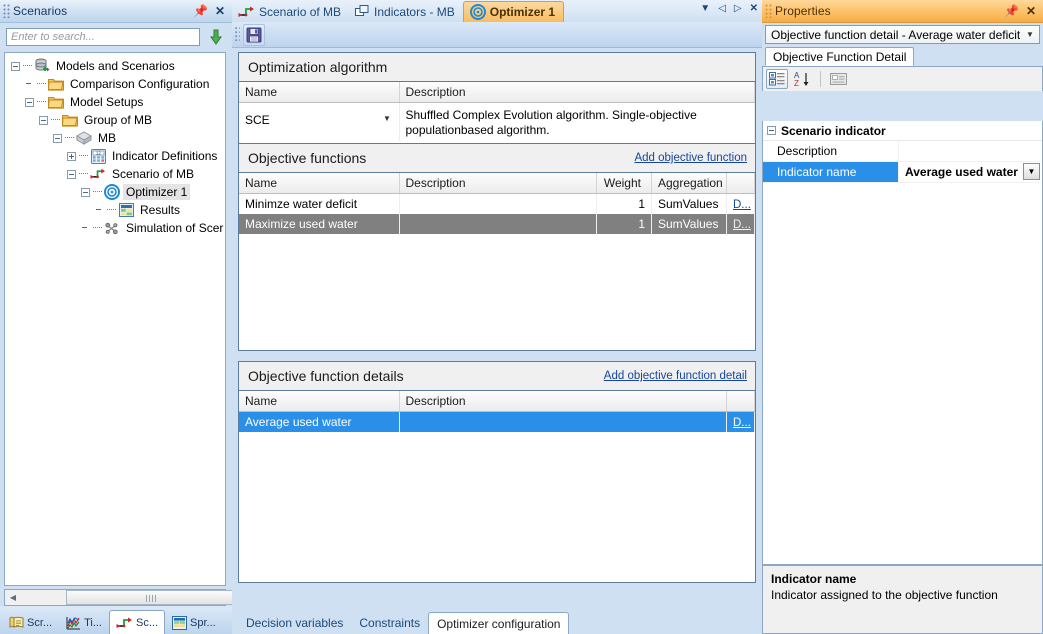  What do you see at coordinates (729, 8) in the screenshot?
I see `tab-navigation: ▼ ◁ ▷ ✕` at bounding box center [729, 8].